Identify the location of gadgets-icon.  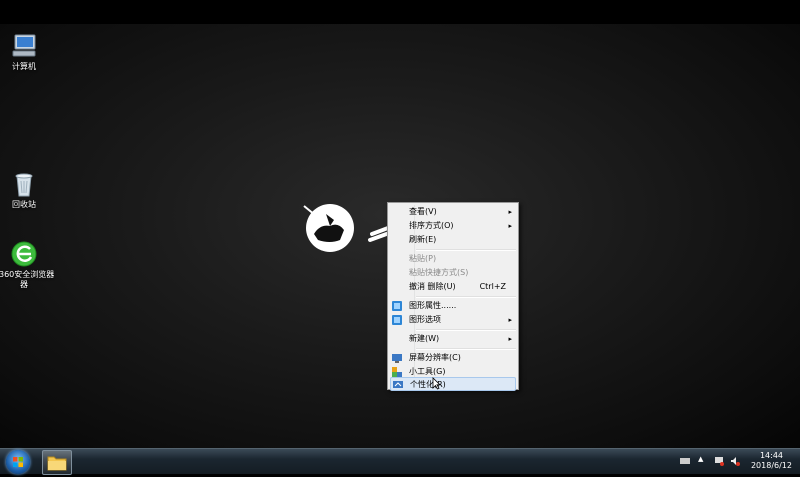
(397, 372).